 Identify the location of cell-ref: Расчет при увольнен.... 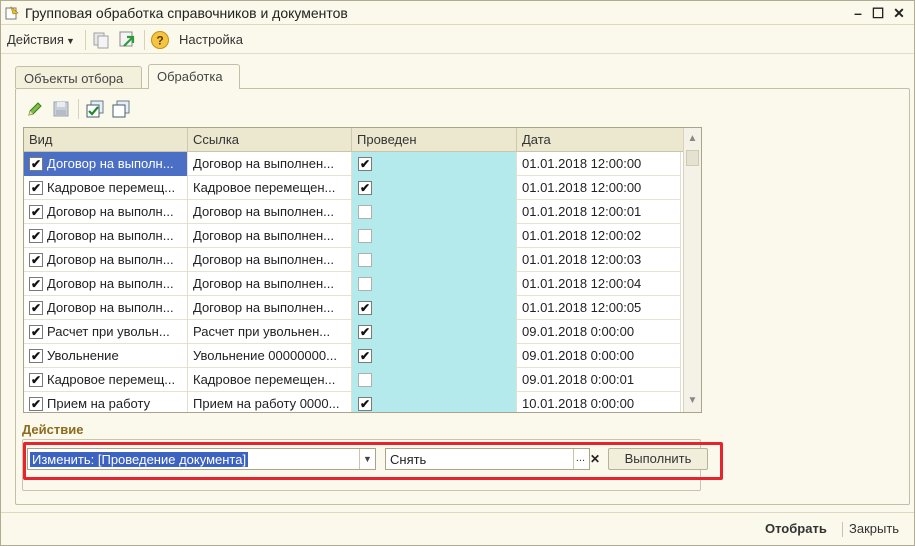
(270, 332).